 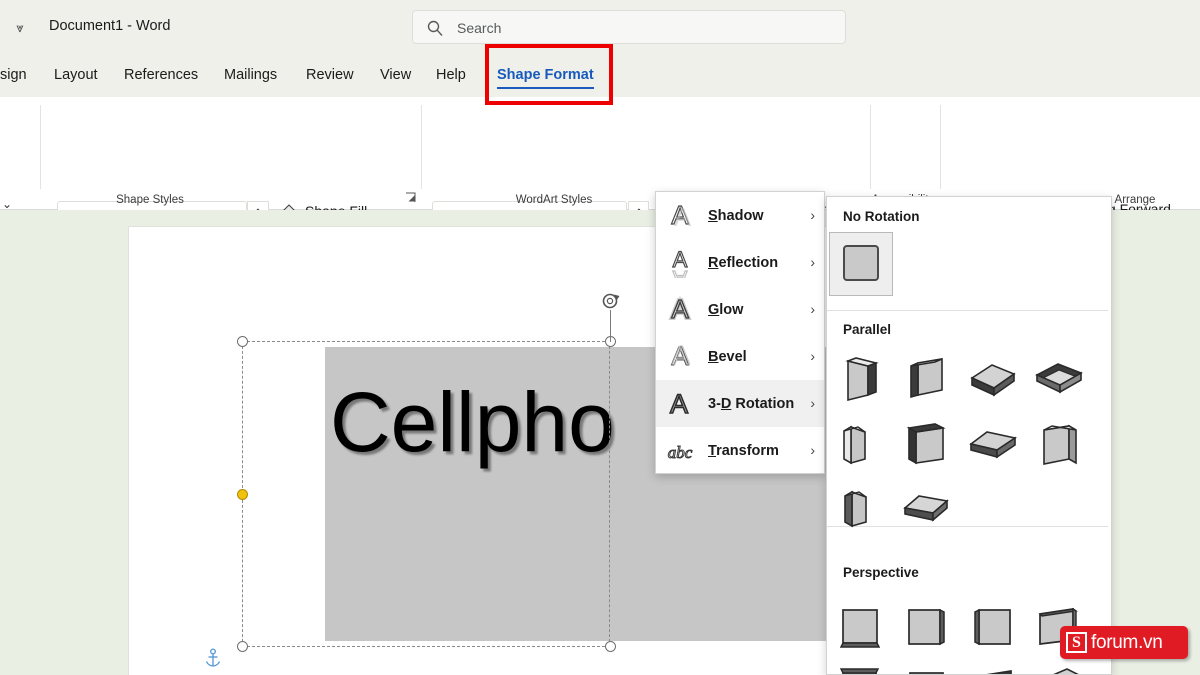 What do you see at coordinates (150, 200) in the screenshot?
I see `shape-styles-group-label: Shape Styles` at bounding box center [150, 200].